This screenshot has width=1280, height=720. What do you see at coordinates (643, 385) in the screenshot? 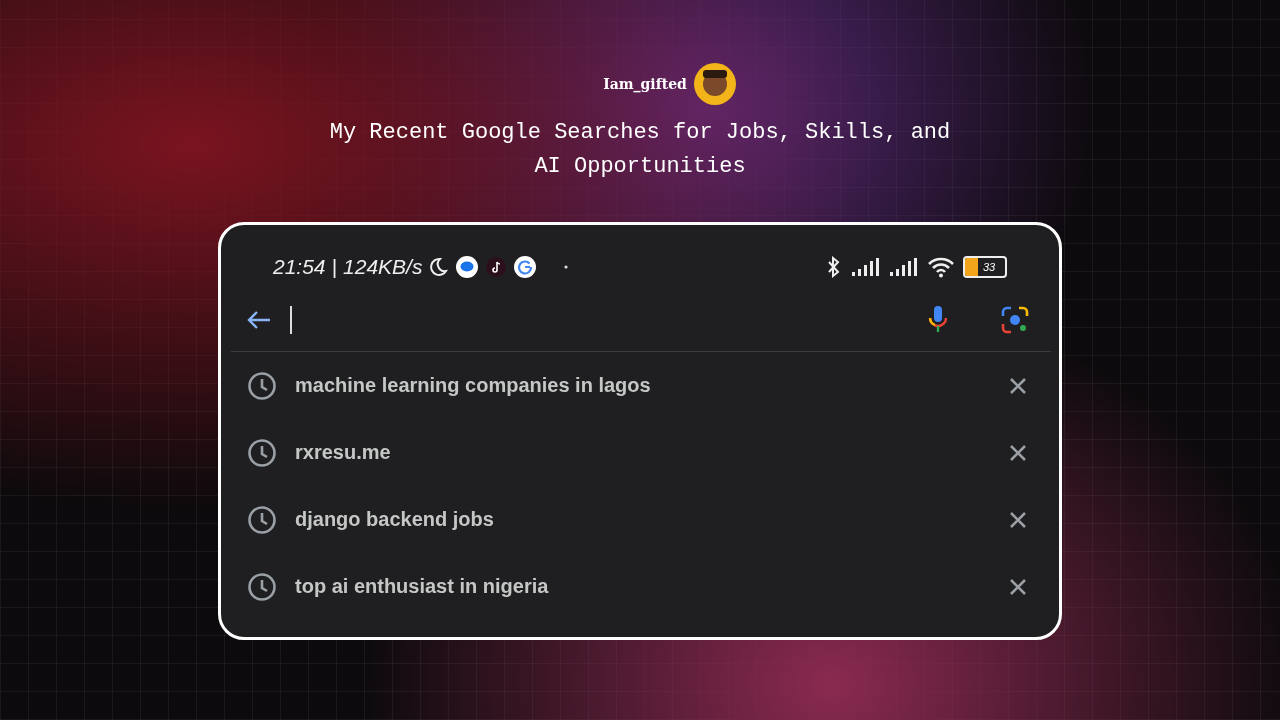
I see `search-history-item: machine learning companies in lagos` at bounding box center [643, 385].